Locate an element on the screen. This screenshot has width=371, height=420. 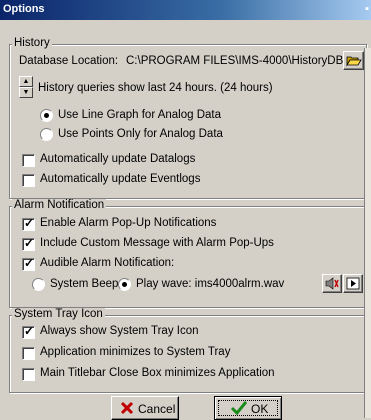
checkbox-minimize-to-tray is located at coordinates (28, 353).